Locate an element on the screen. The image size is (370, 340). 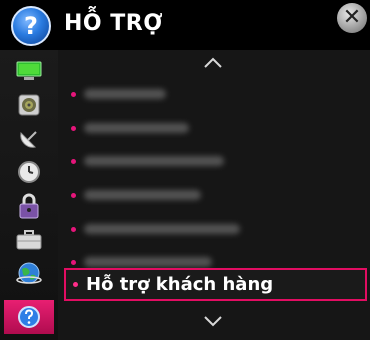
sidebar-item-time is located at coordinates (29, 172).